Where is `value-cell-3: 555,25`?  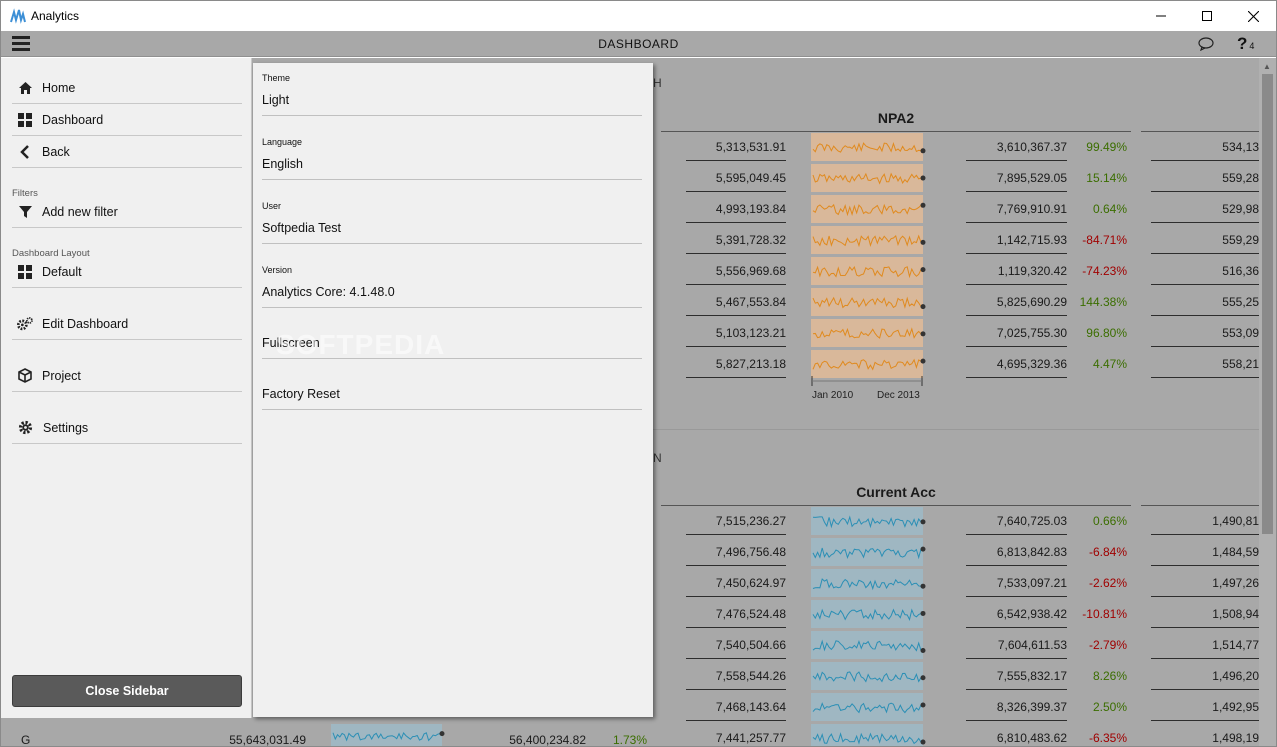 value-cell-3: 555,25 is located at coordinates (1240, 302).